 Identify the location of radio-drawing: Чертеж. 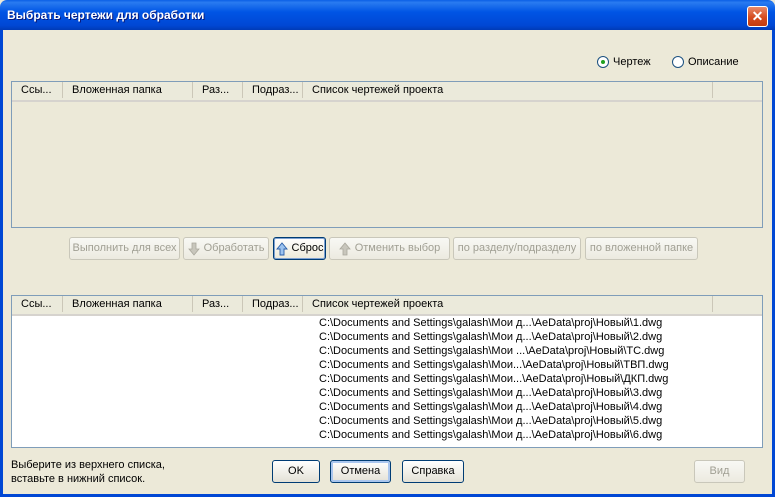
(624, 62).